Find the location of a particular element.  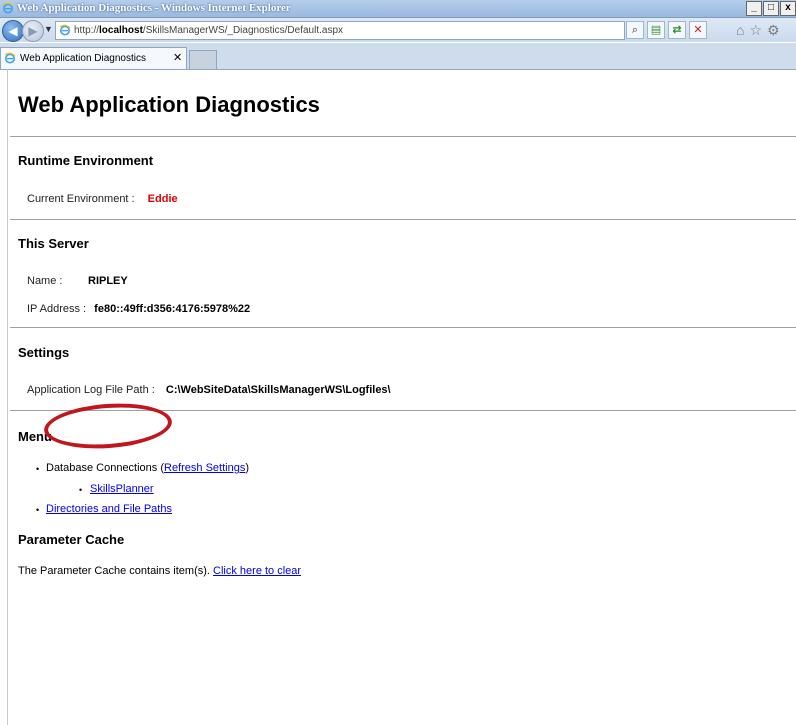

log-path-label: Application Log File Path : is located at coordinates (91, 390).